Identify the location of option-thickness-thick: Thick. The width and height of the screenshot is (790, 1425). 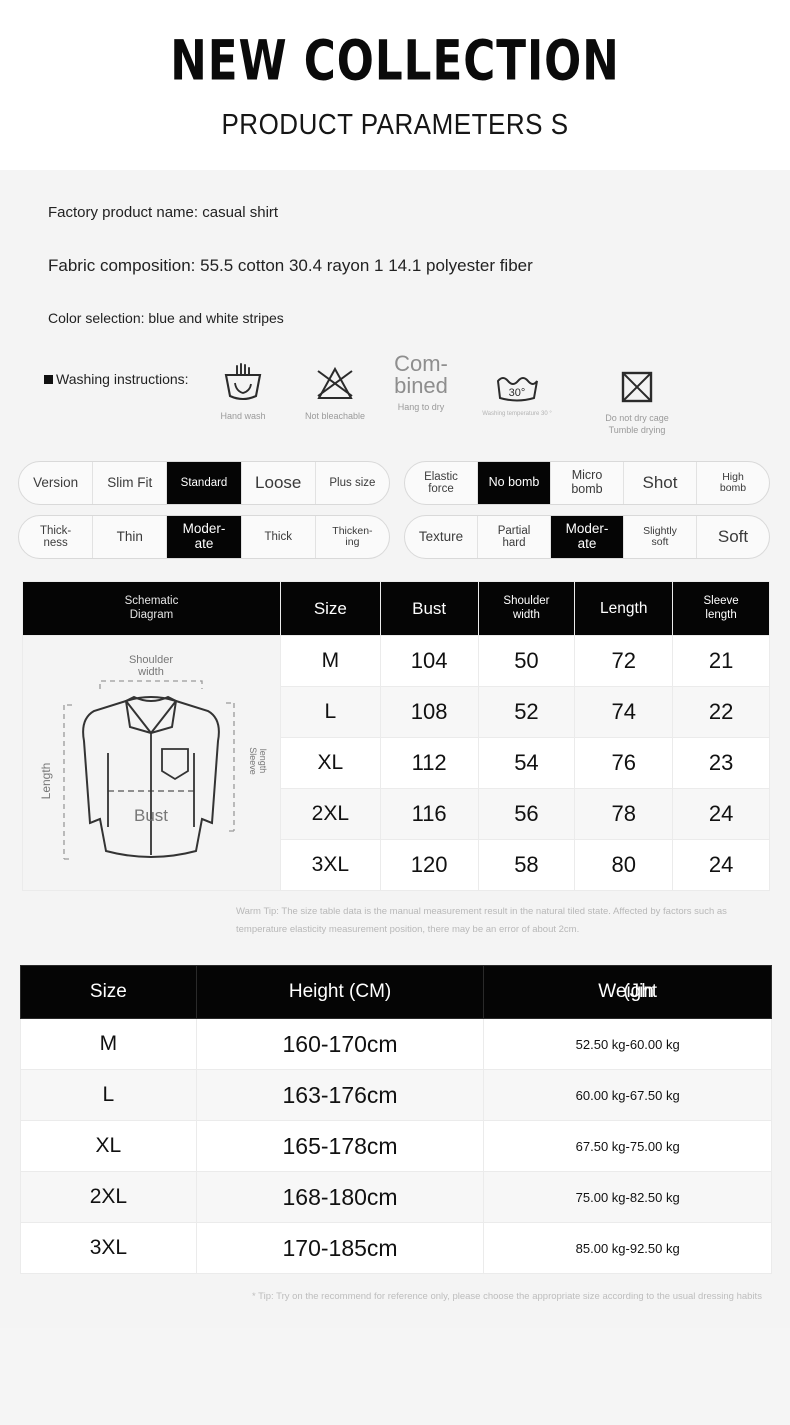
(279, 537).